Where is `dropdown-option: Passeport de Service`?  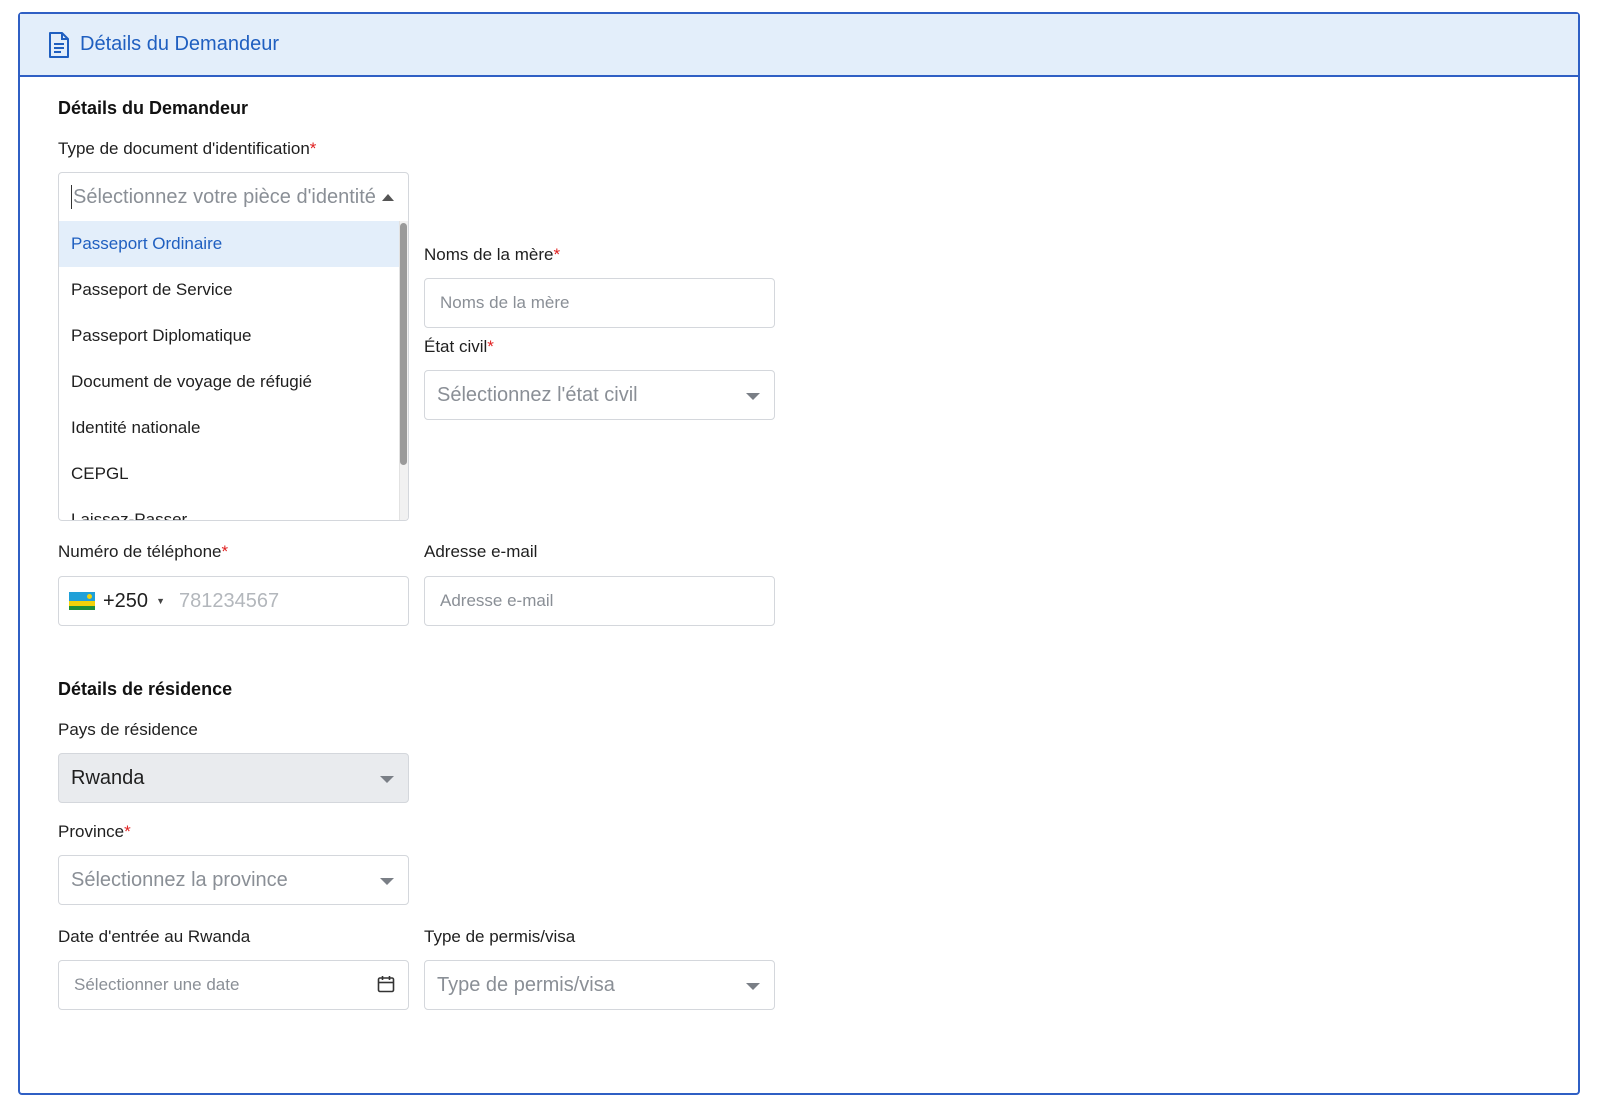 dropdown-option: Passeport de Service is located at coordinates (230, 290).